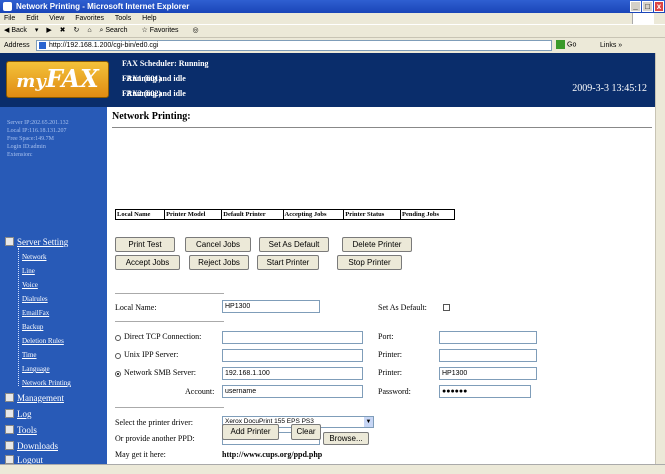 The image size is (665, 474). What do you see at coordinates (31, 446) in the screenshot?
I see `nav-downloads: Downloads` at bounding box center [31, 446].